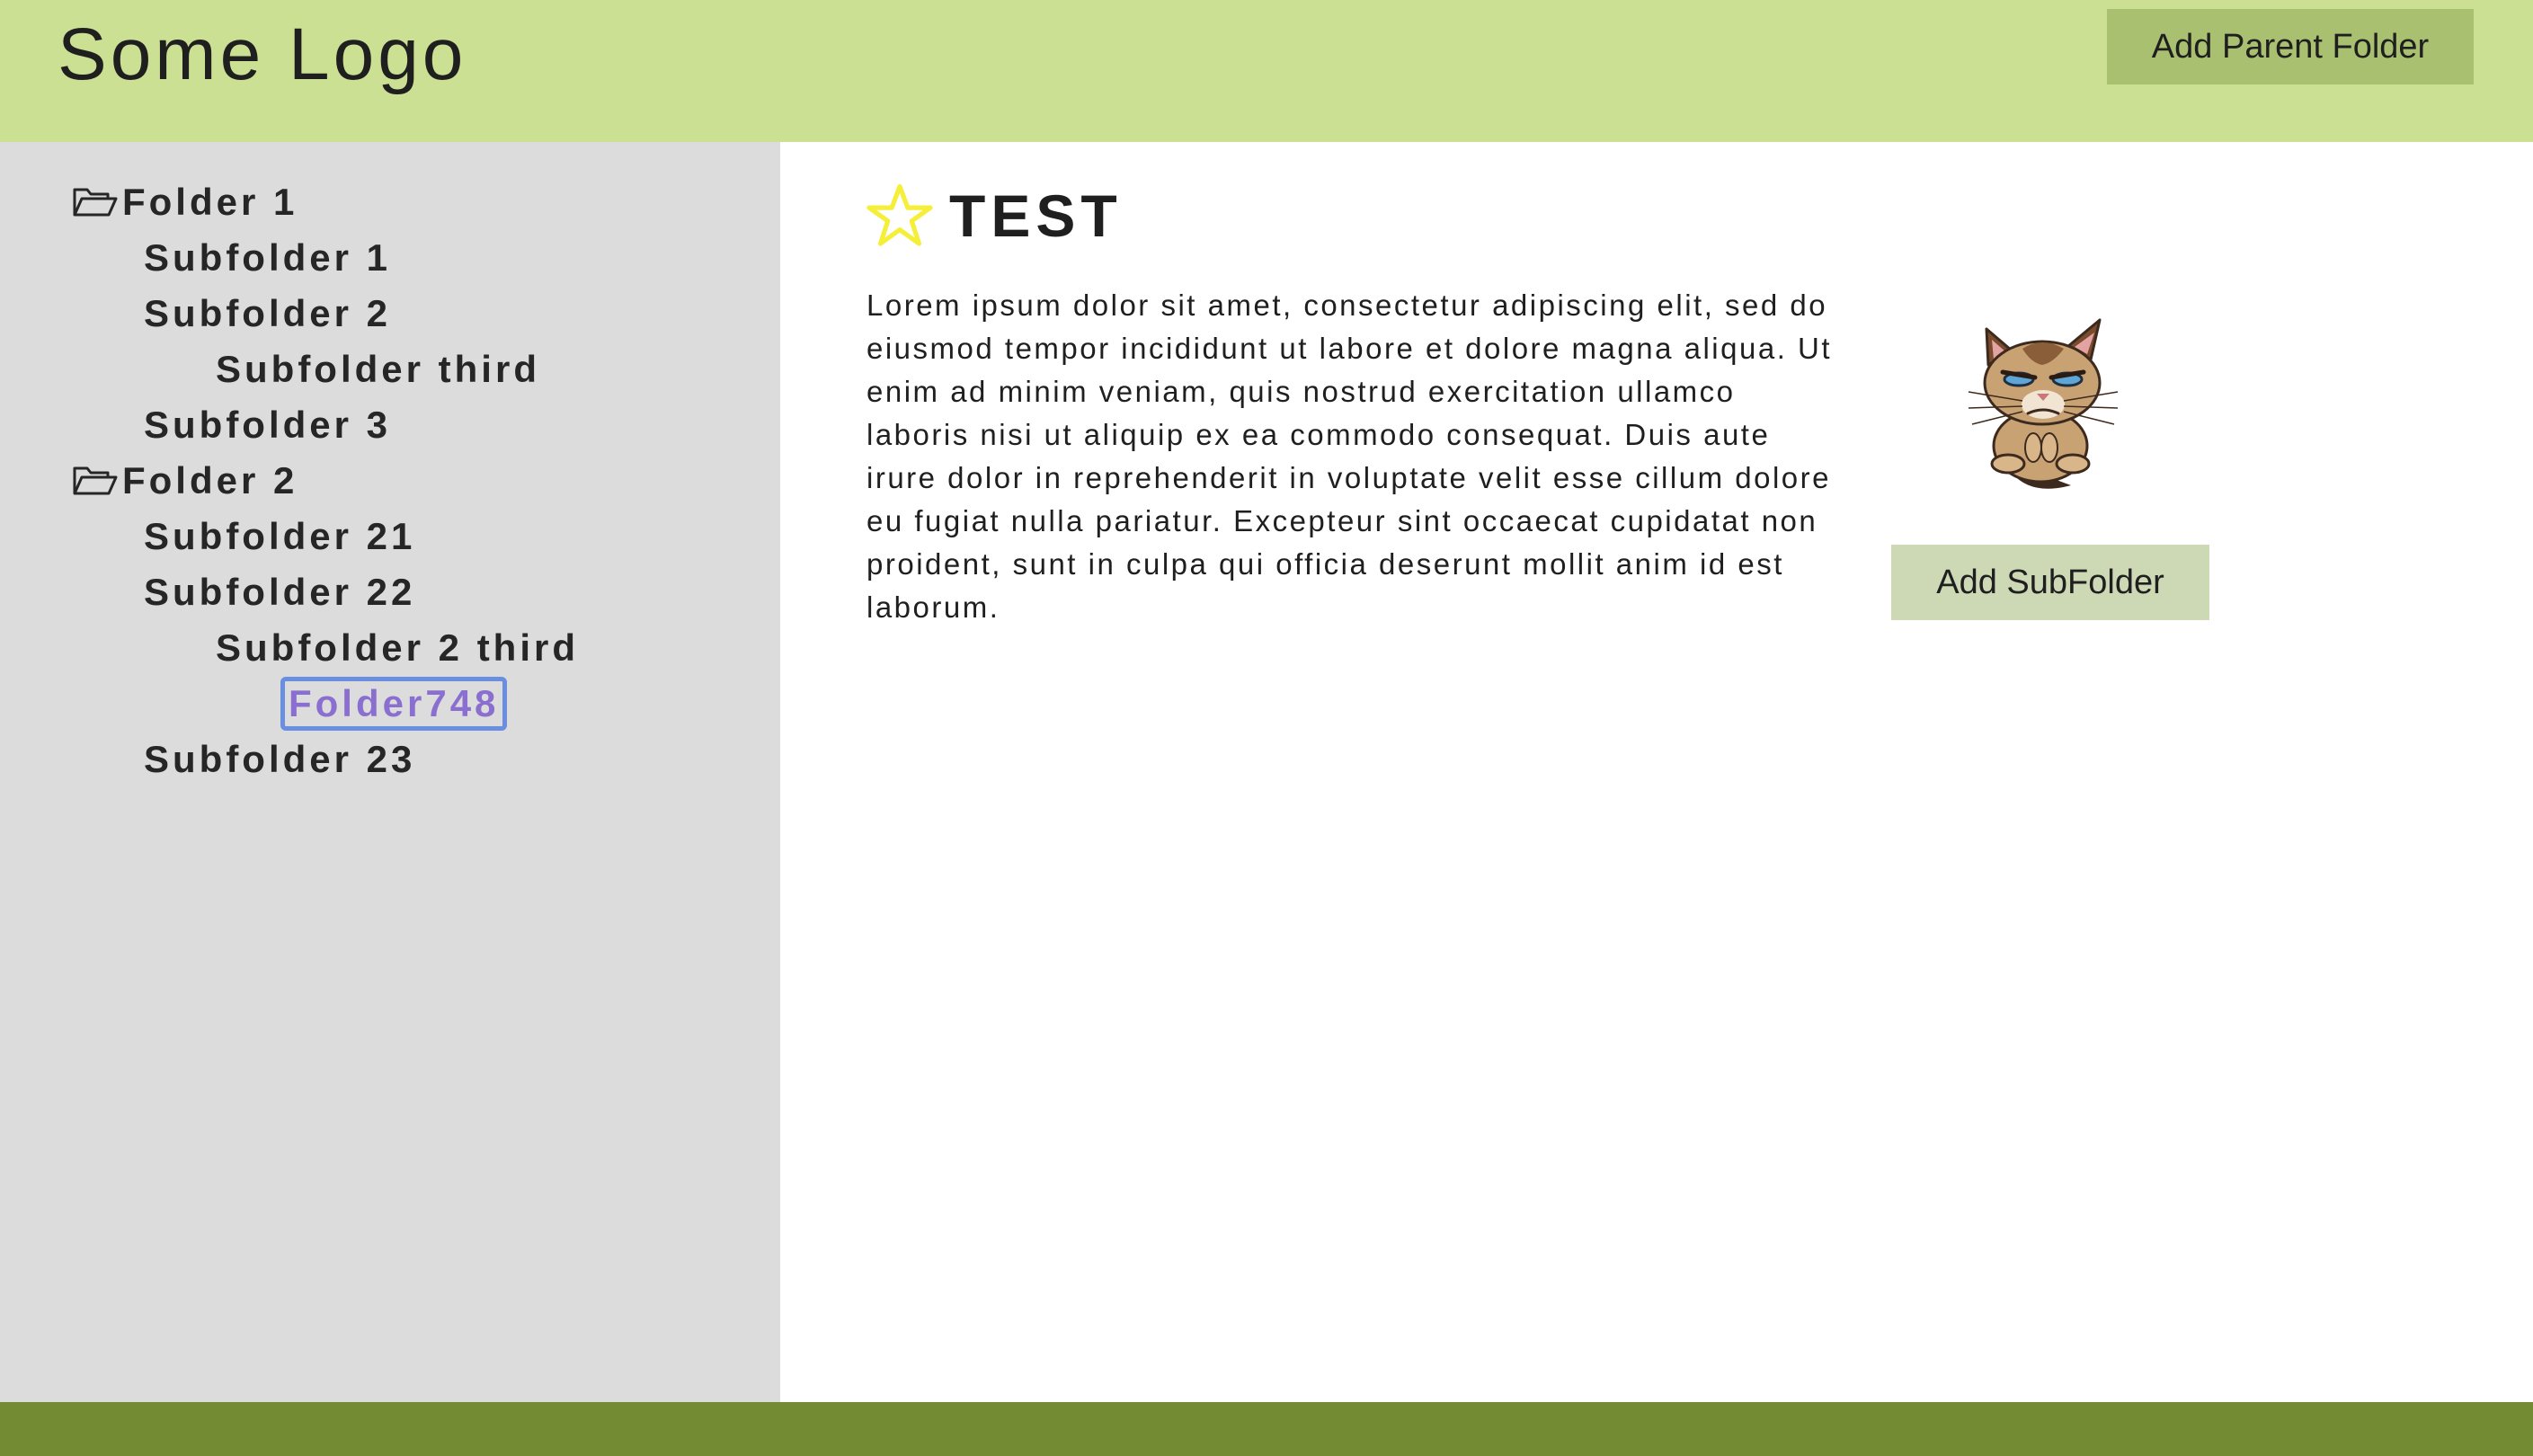 Image resolution: width=2533 pixels, height=1456 pixels. I want to click on tree-item-folder748: Folder748, so click(289, 704).